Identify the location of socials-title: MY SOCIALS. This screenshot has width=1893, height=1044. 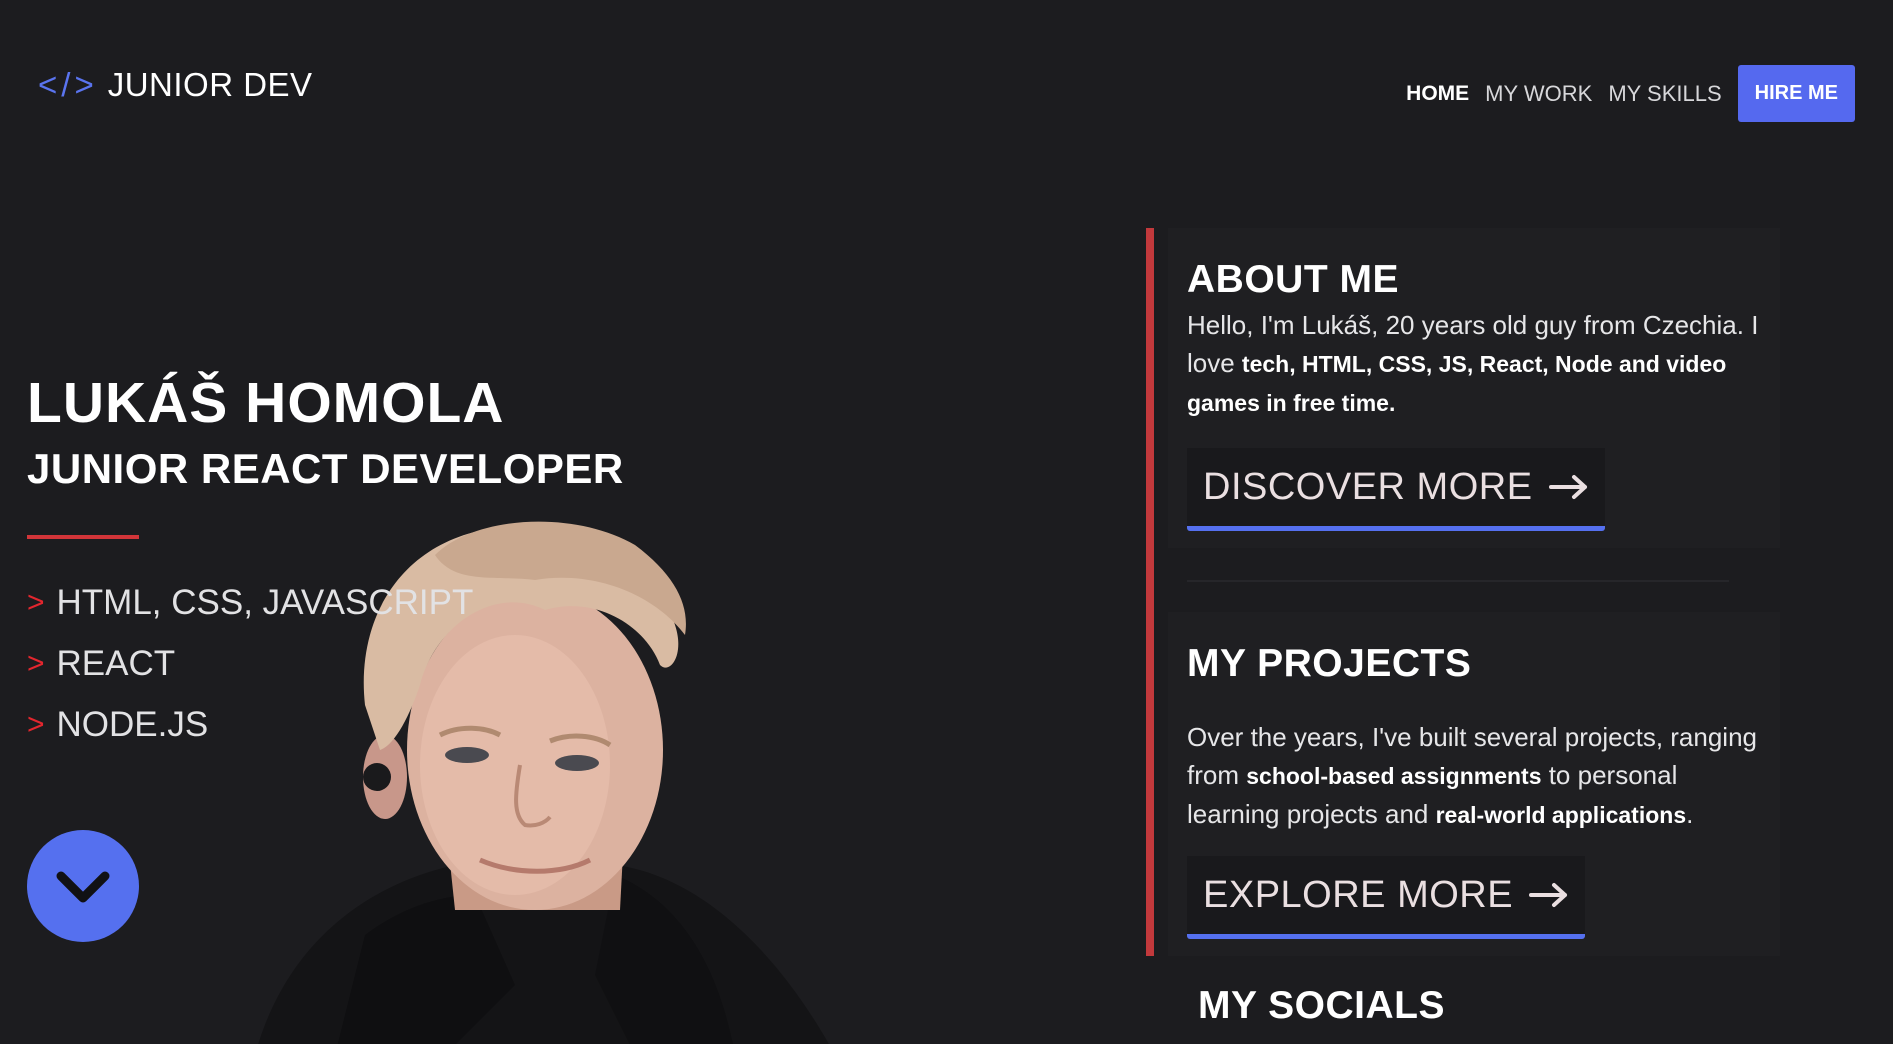
(1321, 1005).